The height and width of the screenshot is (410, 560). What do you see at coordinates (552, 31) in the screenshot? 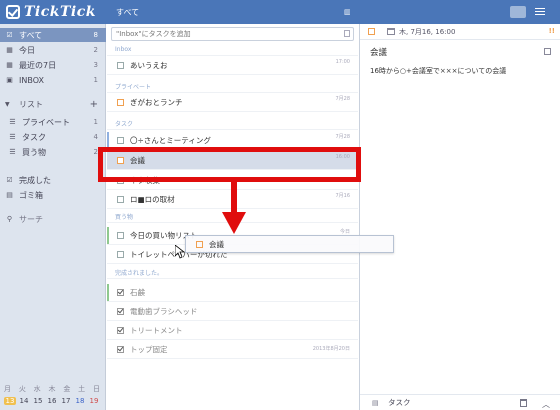
I see `priority-icon: !!` at bounding box center [552, 31].